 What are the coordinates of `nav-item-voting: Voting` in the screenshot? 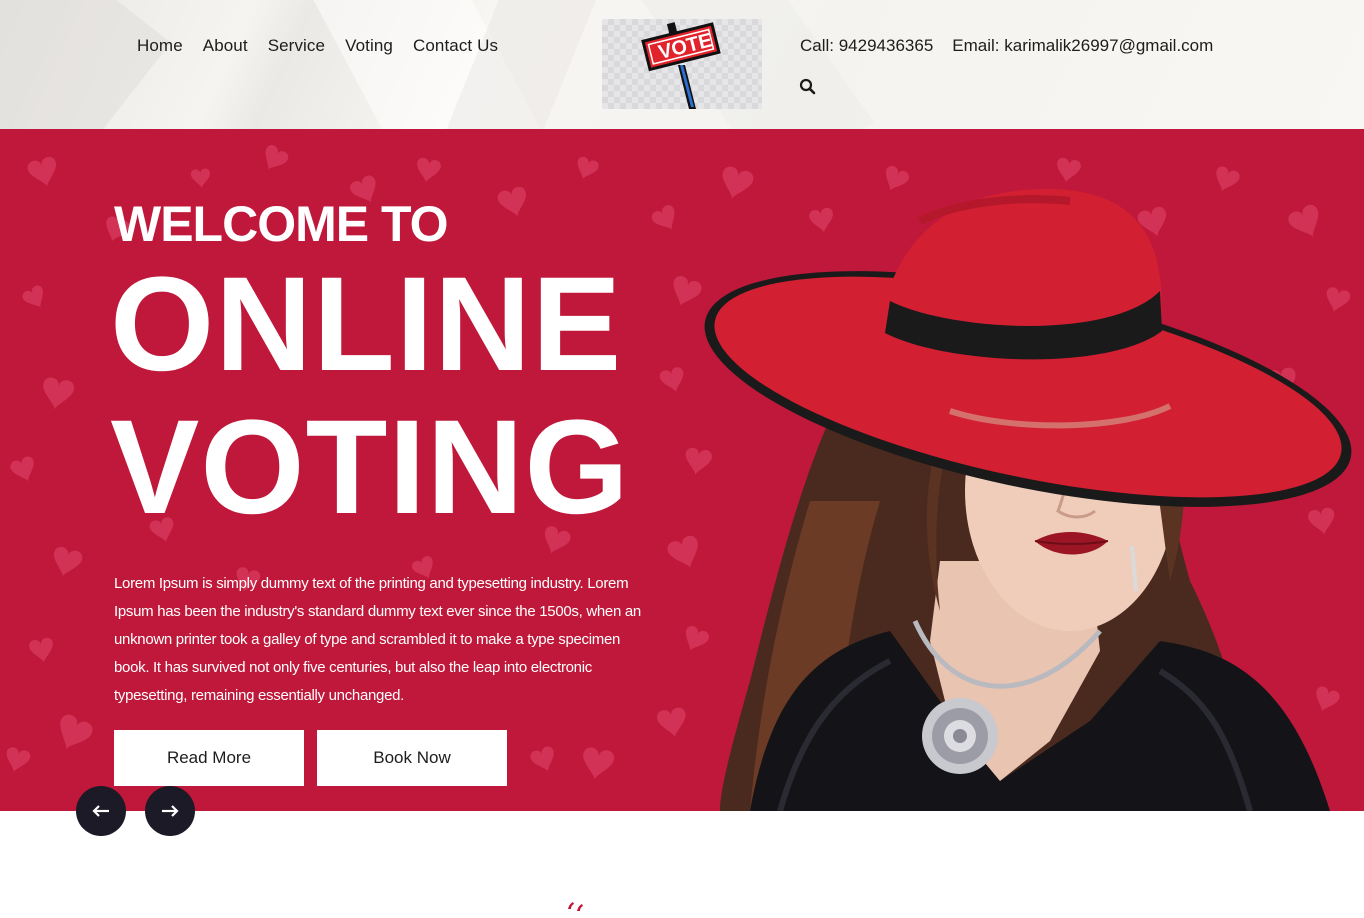 It's located at (369, 46).